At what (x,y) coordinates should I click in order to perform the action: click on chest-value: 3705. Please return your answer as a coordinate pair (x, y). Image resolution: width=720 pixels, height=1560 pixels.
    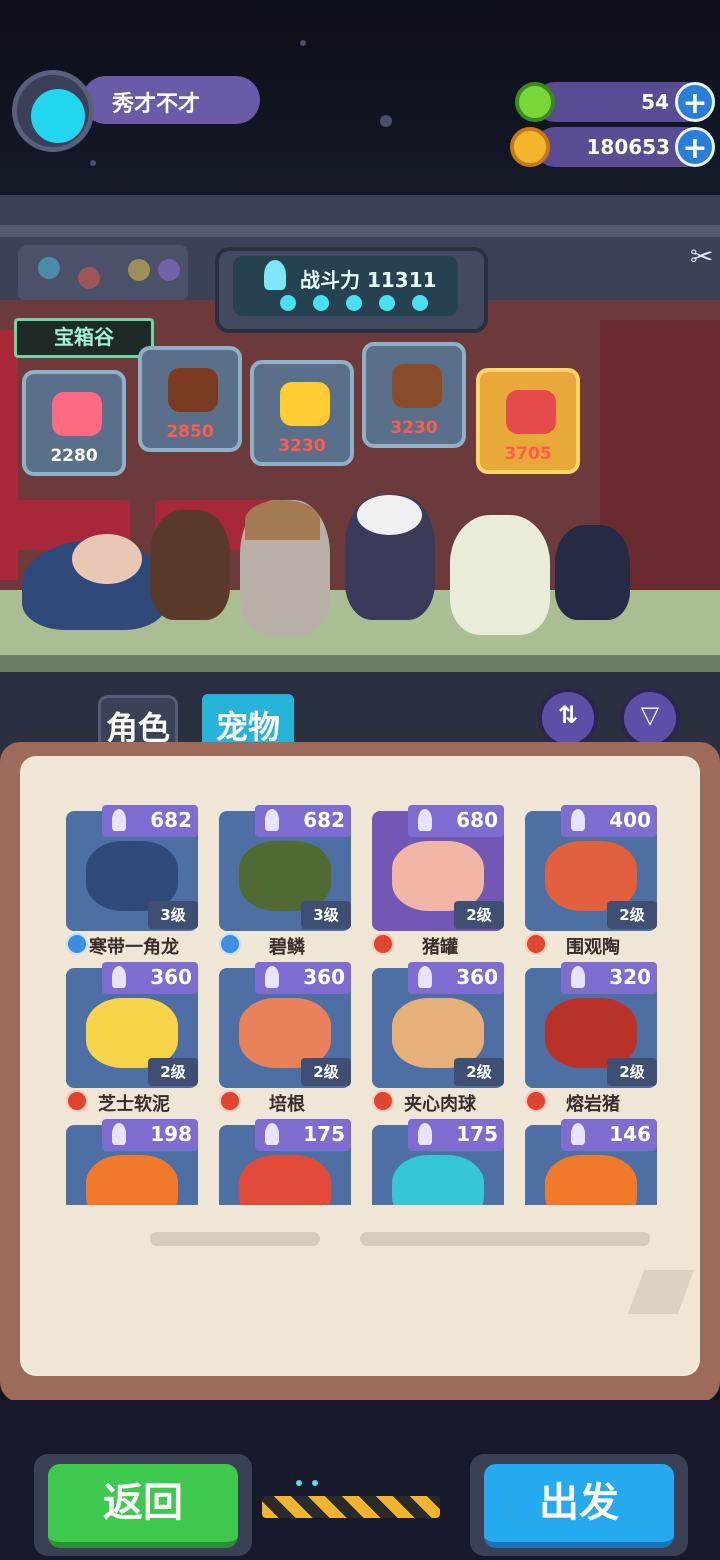
    Looking at the image, I should click on (528, 454).